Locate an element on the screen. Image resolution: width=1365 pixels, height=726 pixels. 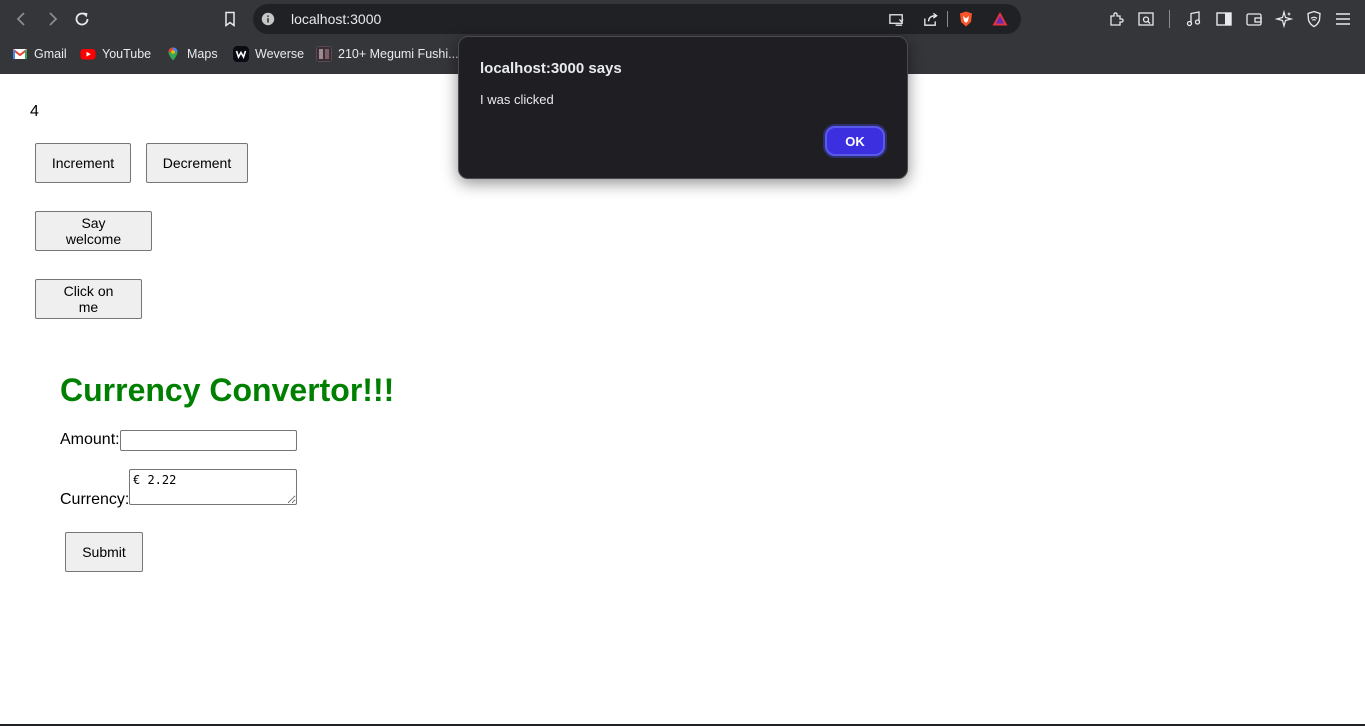
sidebar-icon is located at coordinates (1224, 19).